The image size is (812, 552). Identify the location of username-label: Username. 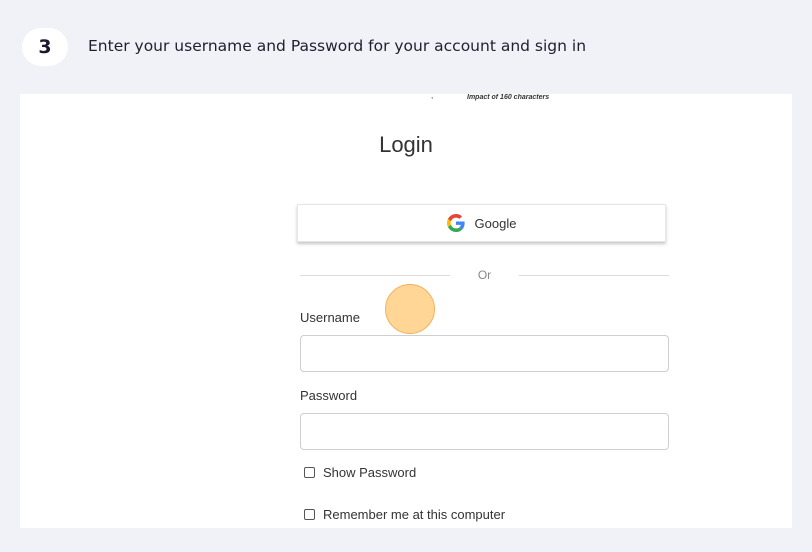
(330, 317).